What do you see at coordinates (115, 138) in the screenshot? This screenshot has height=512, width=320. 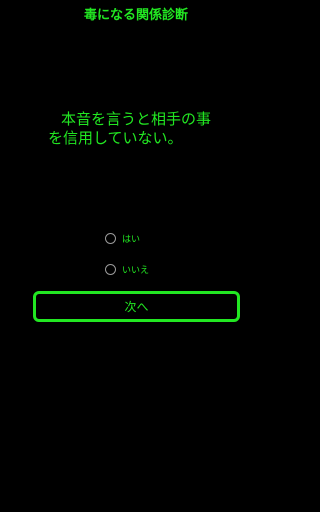 I see `question-line-2: を信用していない。` at bounding box center [115, 138].